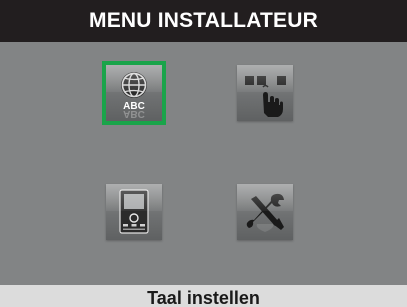 The height and width of the screenshot is (307, 407). I want to click on language-globe-icon: ABC ABC, so click(134, 95).